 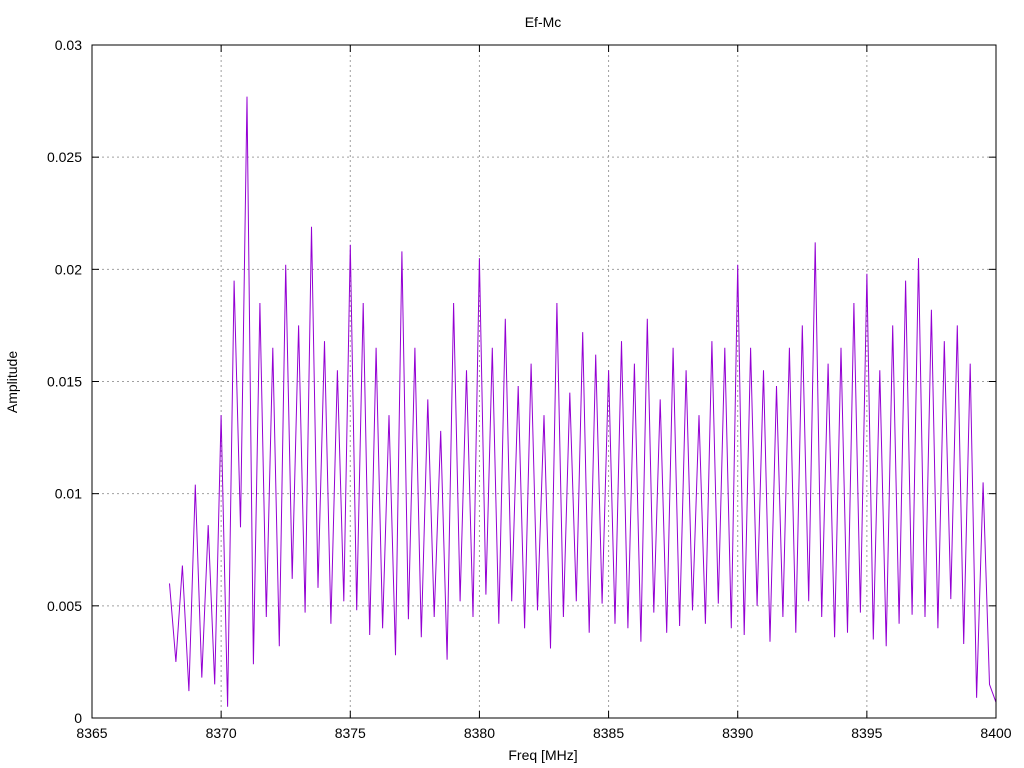 What do you see at coordinates (64, 157) in the screenshot?
I see `y-tick-label: 0.025` at bounding box center [64, 157].